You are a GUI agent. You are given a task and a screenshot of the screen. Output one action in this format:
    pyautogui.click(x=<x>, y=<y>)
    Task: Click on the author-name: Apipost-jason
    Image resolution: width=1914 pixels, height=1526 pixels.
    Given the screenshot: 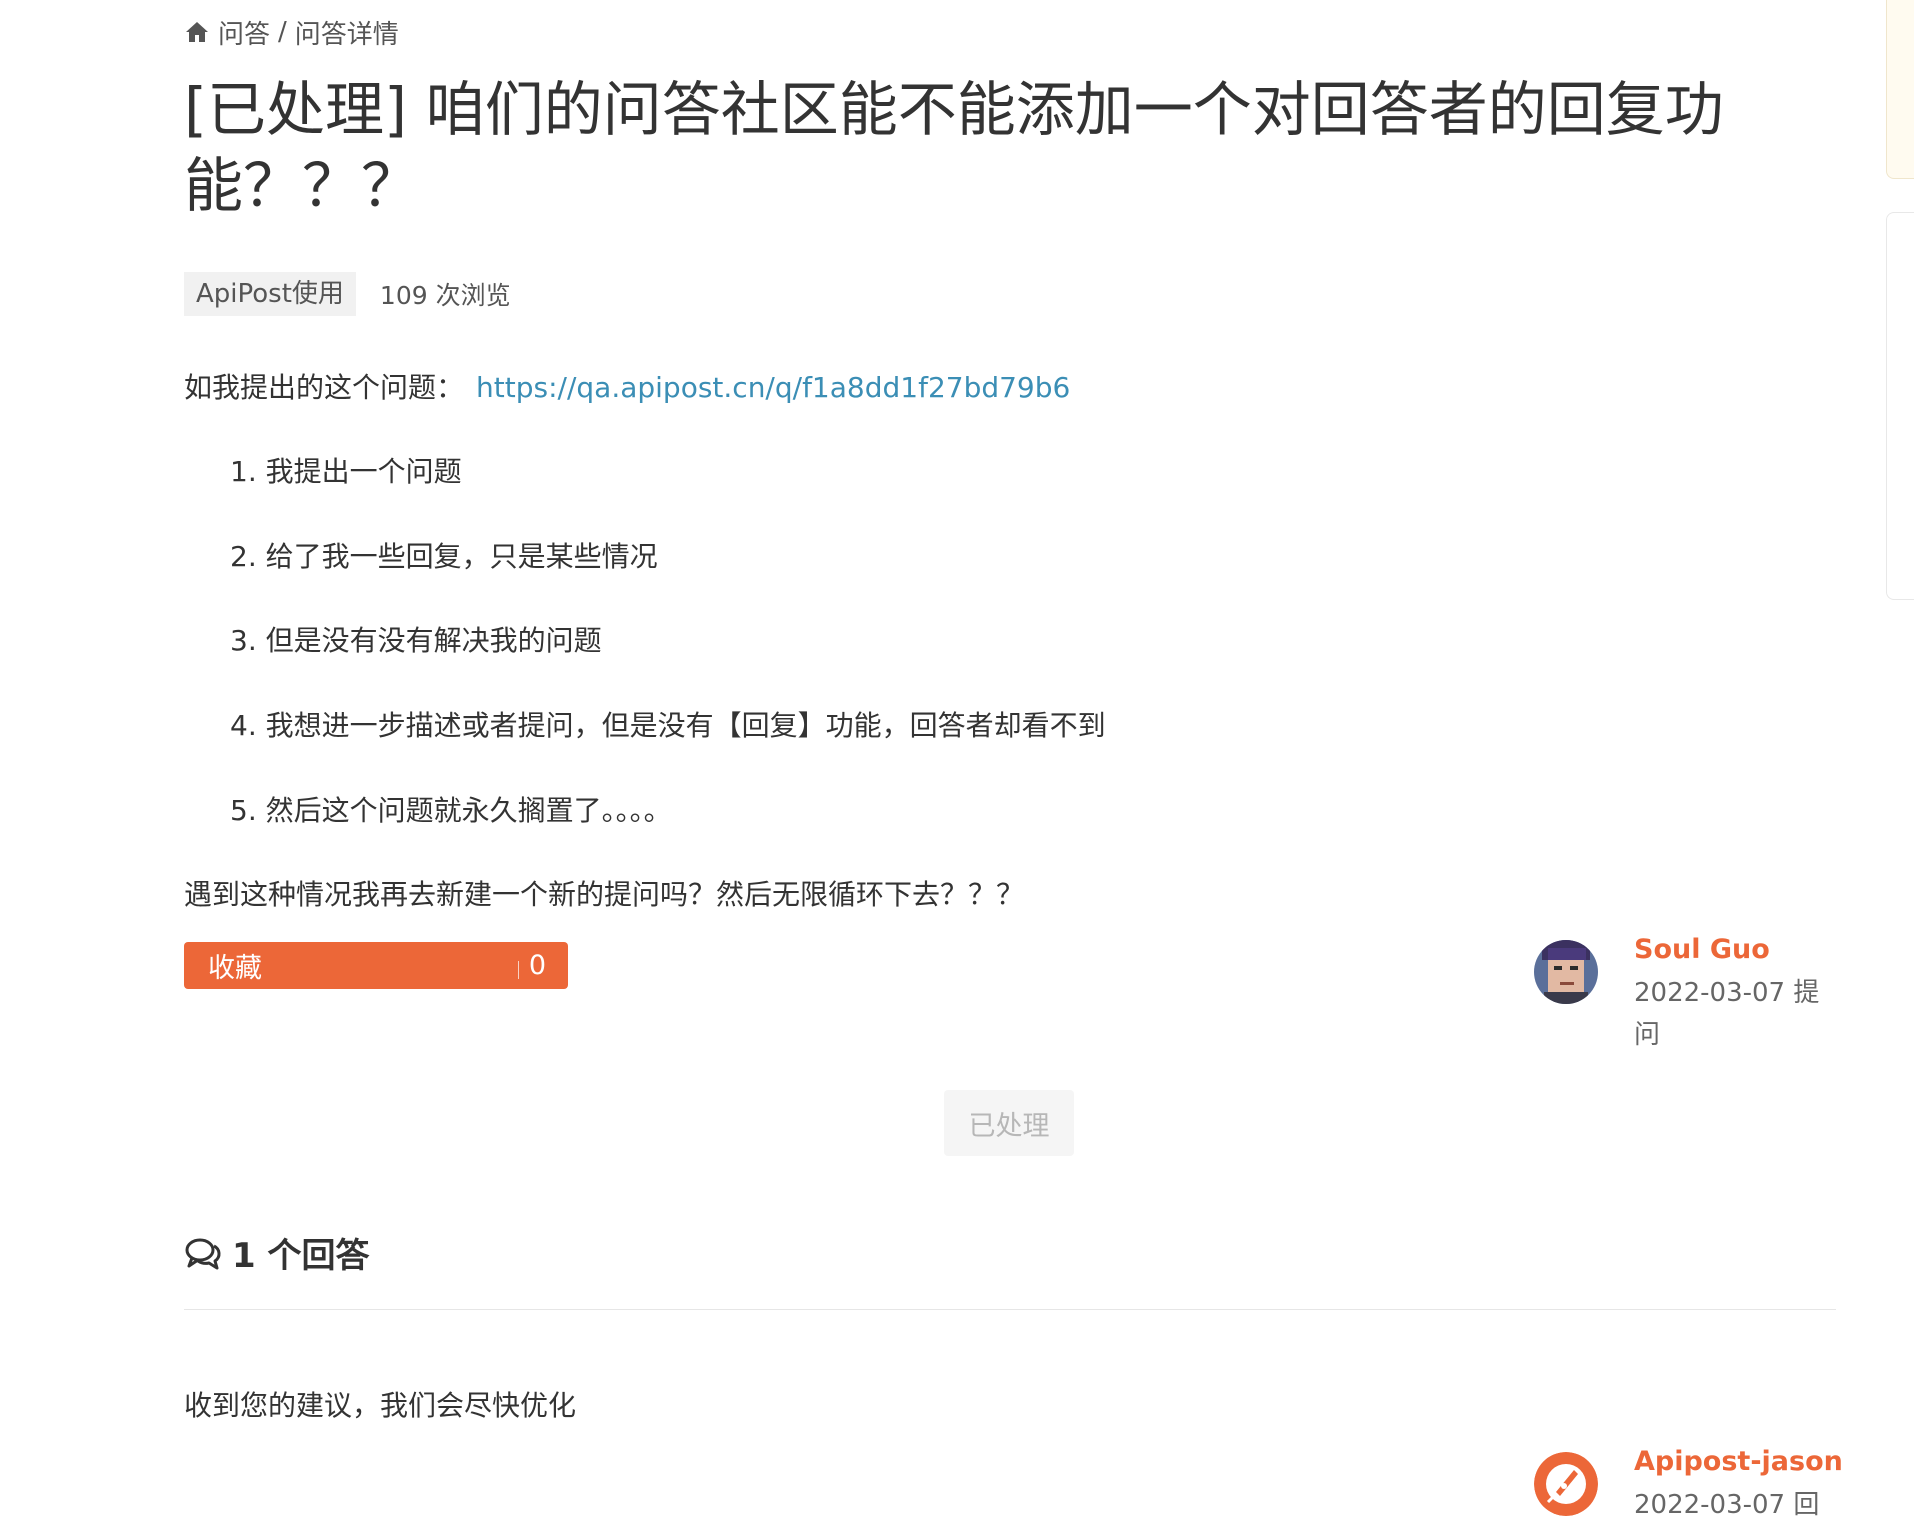 What is the action you would take?
    pyautogui.click(x=1738, y=1461)
    